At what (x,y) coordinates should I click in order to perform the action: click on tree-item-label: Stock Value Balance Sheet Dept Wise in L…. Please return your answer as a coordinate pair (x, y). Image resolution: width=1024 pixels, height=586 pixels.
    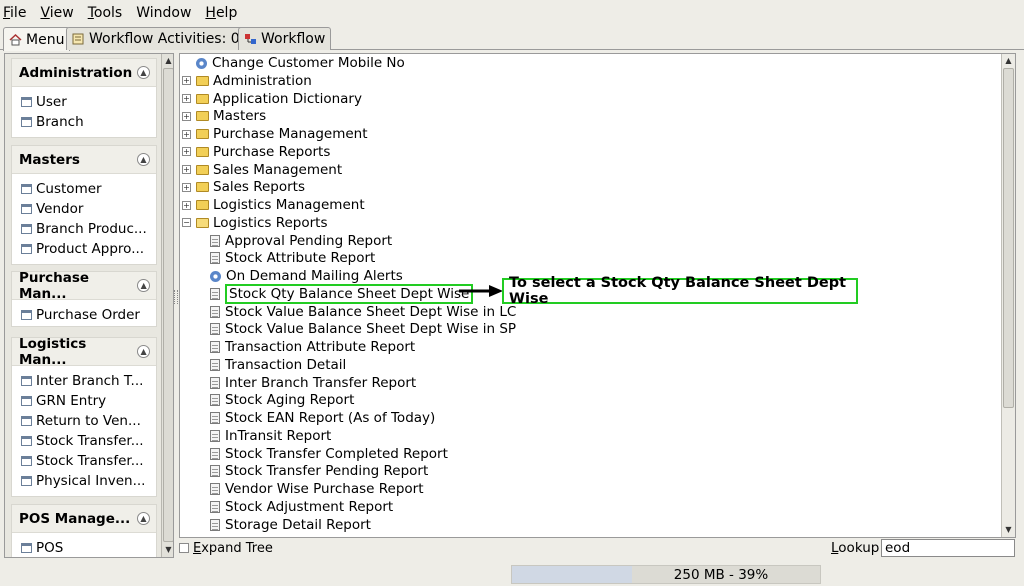
    Looking at the image, I should click on (371, 311).